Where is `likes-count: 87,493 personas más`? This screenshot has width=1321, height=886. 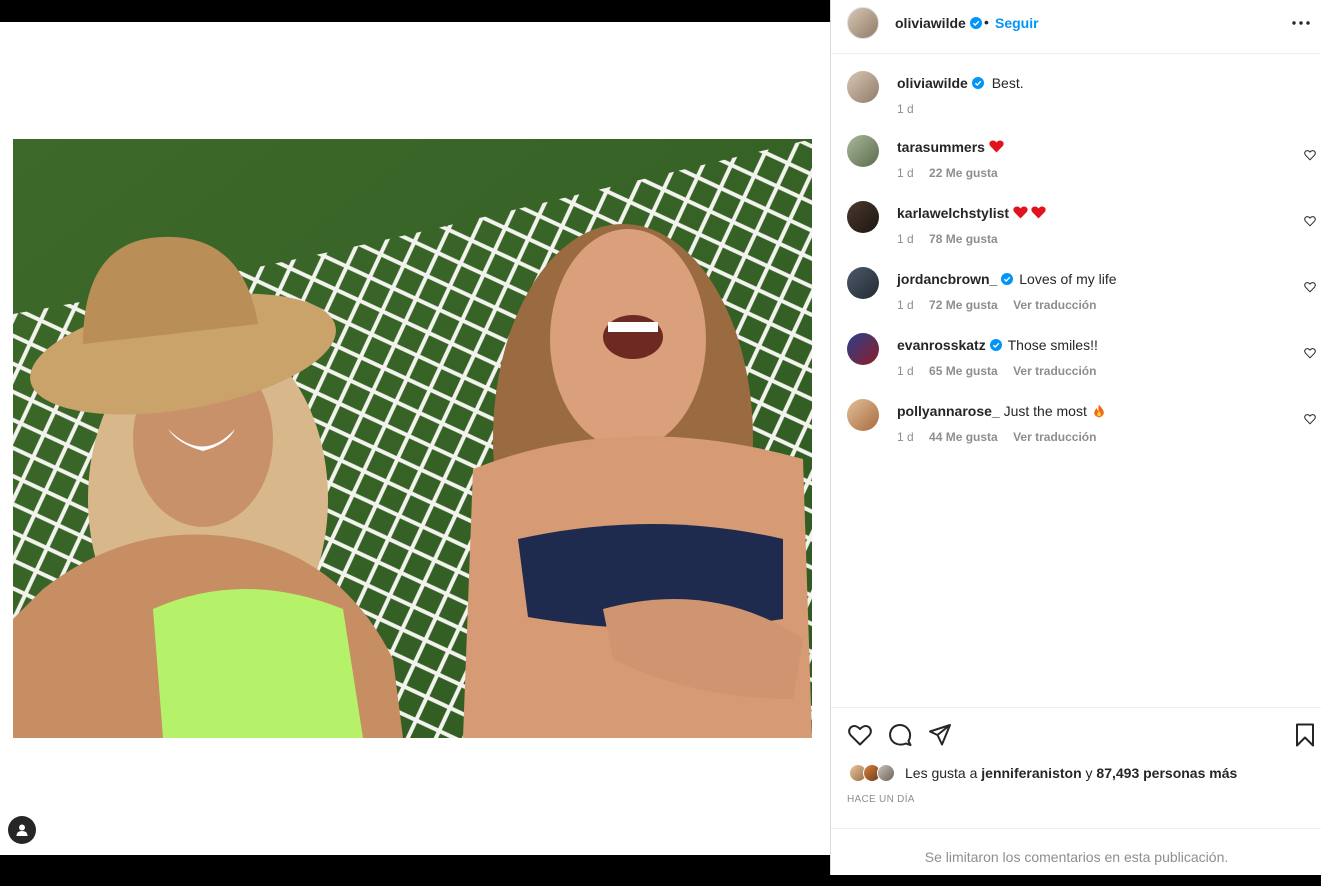 likes-count: 87,493 personas más is located at coordinates (1166, 773).